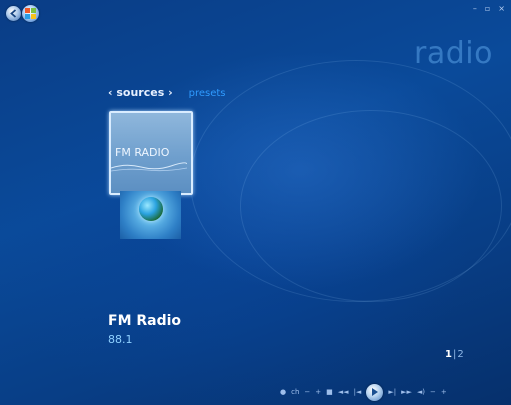 The image size is (511, 405). I want to click on page-title: radio, so click(453, 53).